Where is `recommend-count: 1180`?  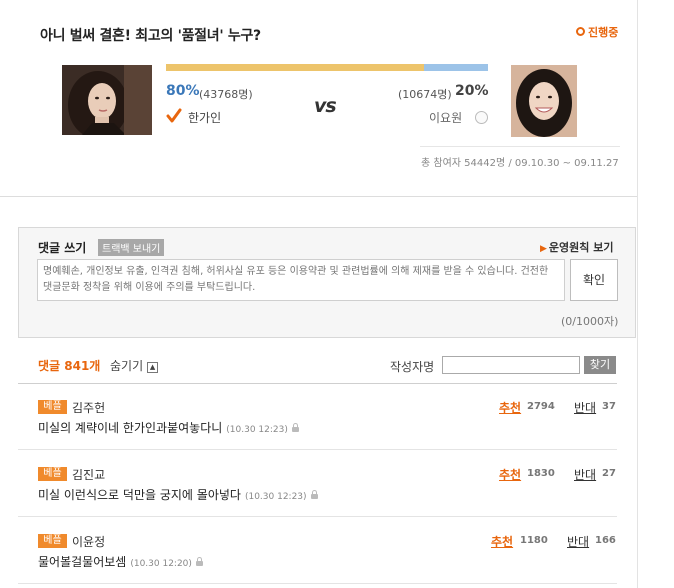
recommend-count: 1180 is located at coordinates (534, 540).